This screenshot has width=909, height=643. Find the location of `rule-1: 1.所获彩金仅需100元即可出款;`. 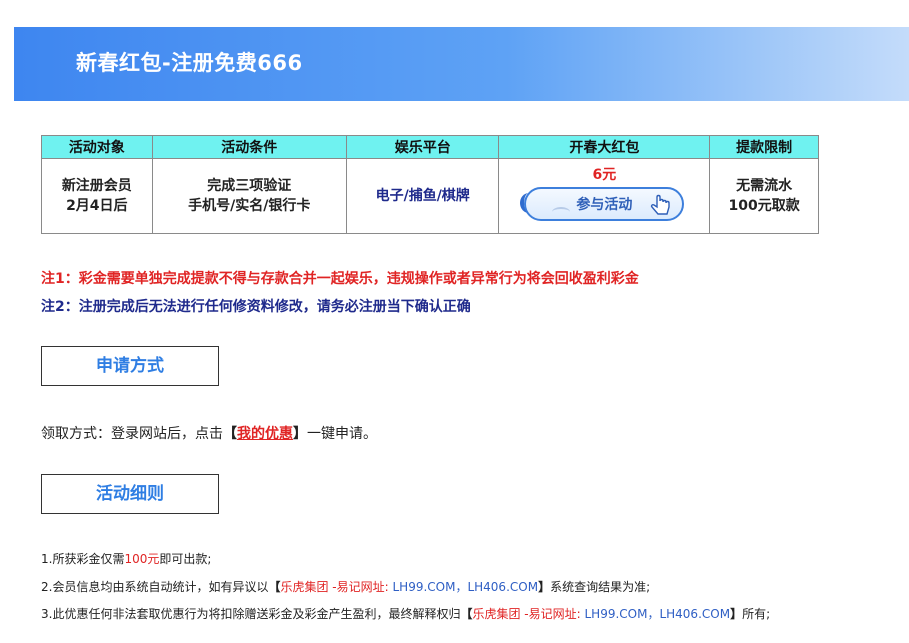

rule-1: 1.所获彩金仅需100元即可出款; is located at coordinates (126, 558).